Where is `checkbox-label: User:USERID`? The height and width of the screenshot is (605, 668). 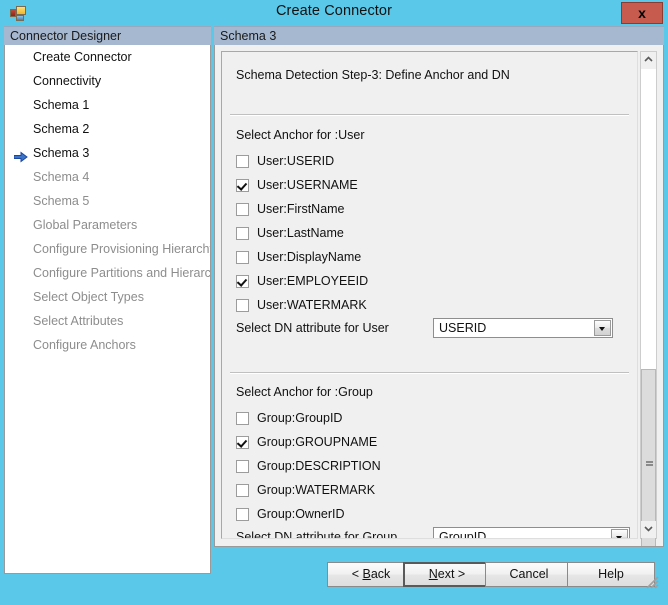 checkbox-label: User:USERID is located at coordinates (296, 161).